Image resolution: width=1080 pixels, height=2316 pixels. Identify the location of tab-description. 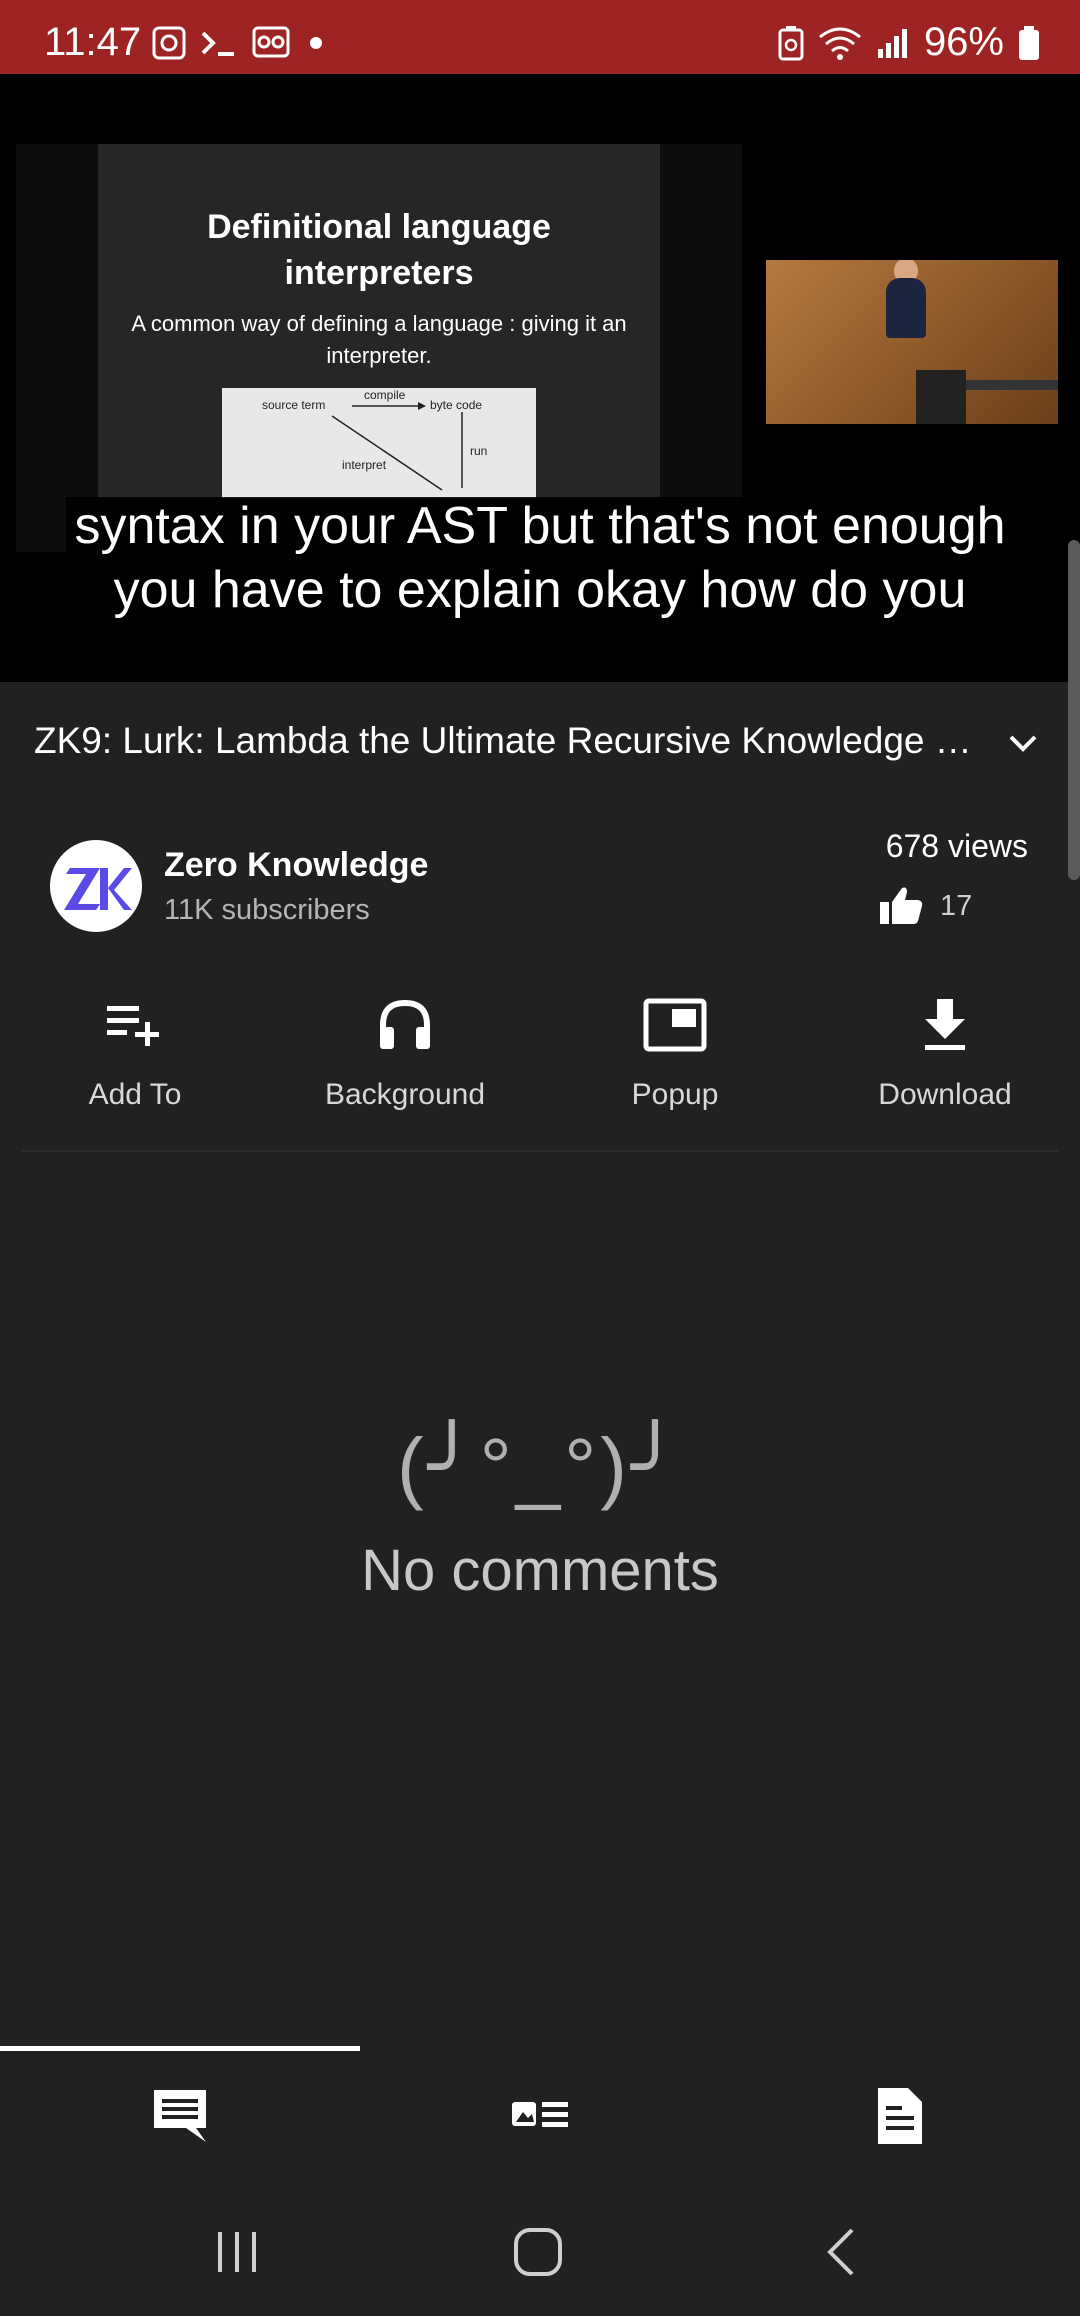
(900, 2116).